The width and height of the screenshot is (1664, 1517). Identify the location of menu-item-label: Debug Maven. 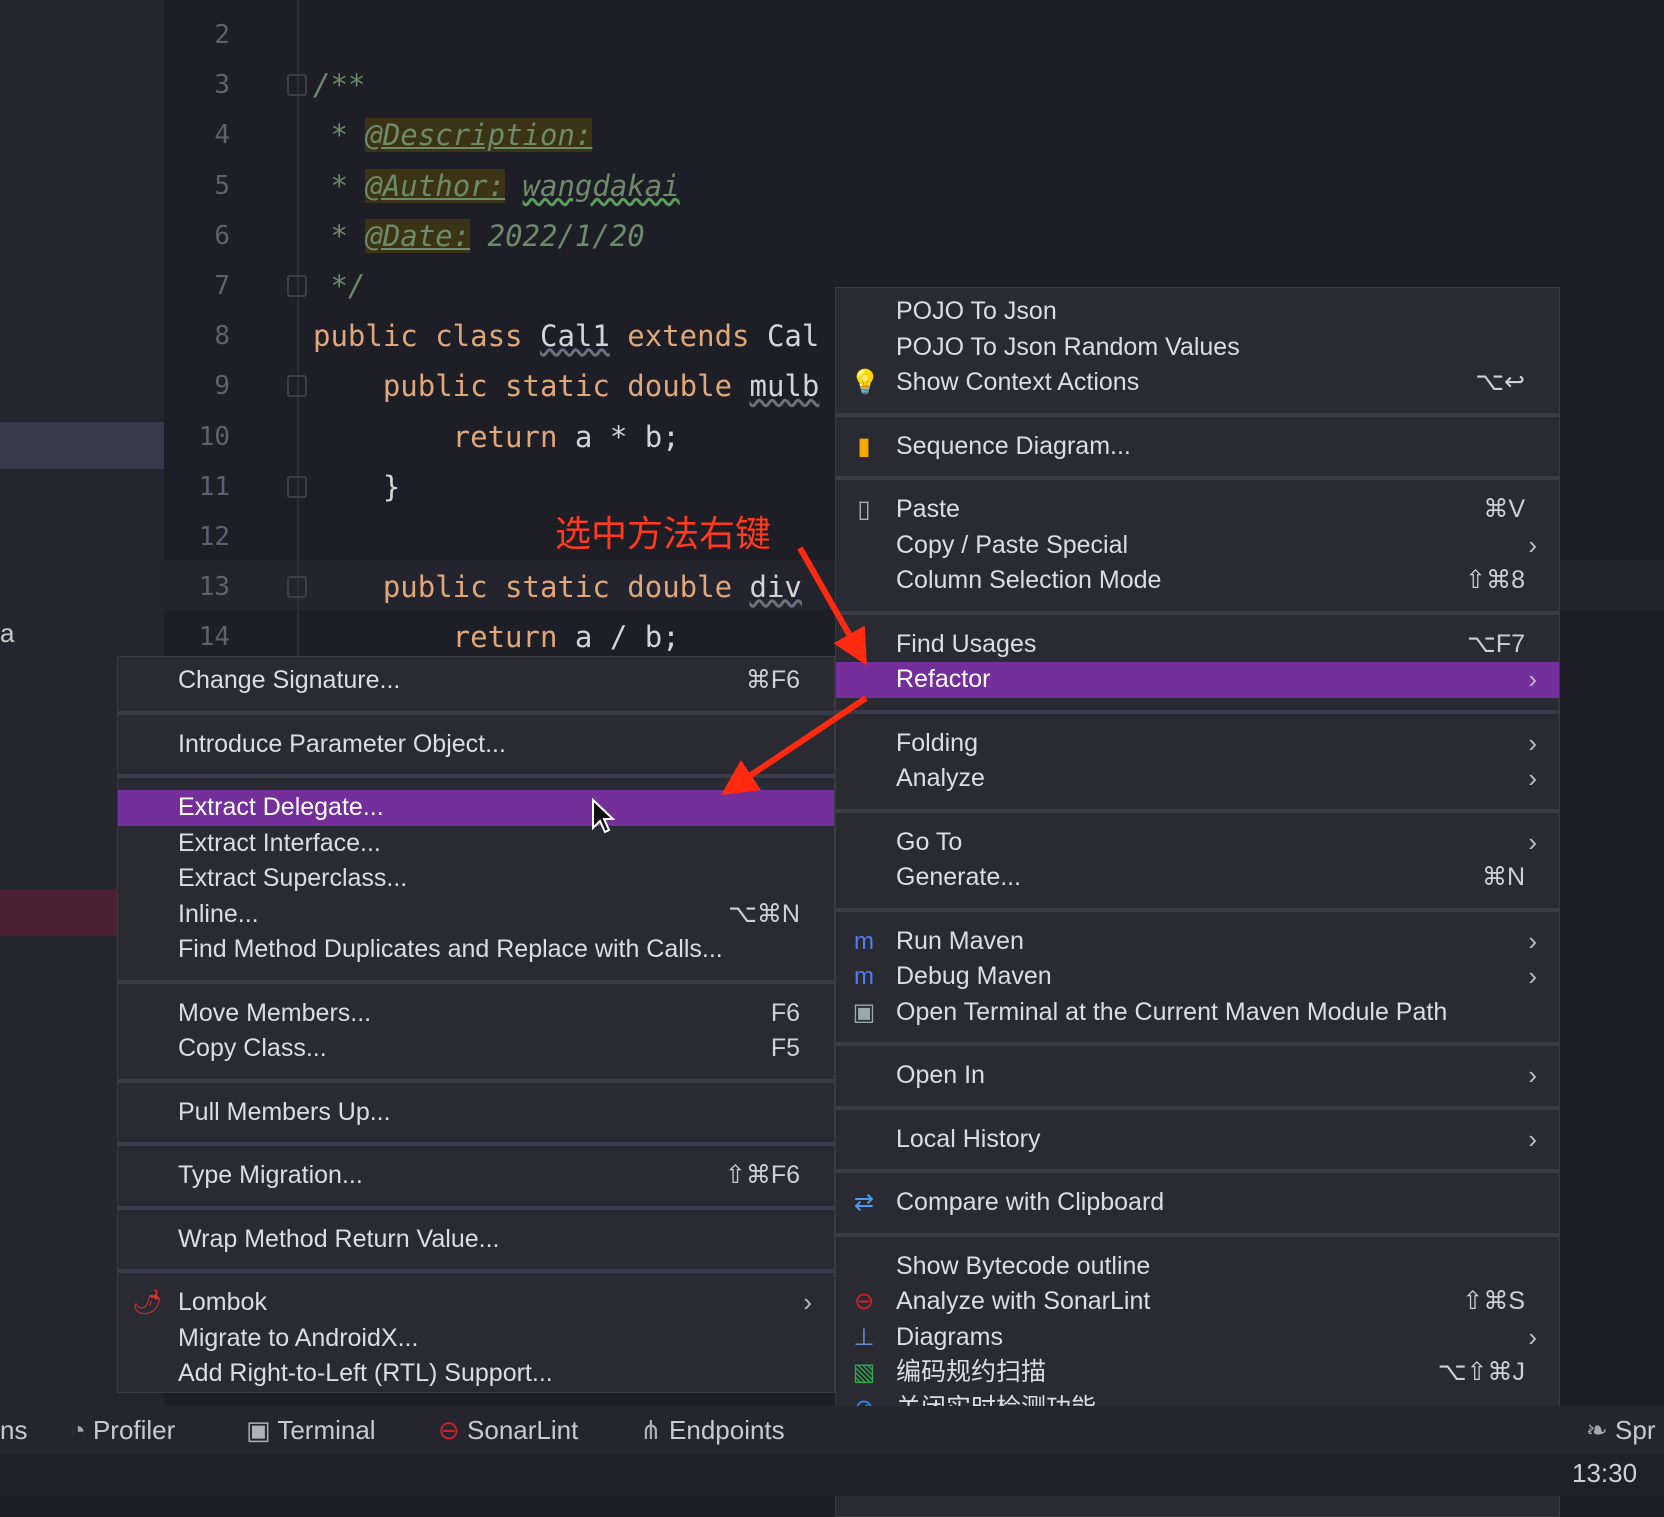
(974, 976).